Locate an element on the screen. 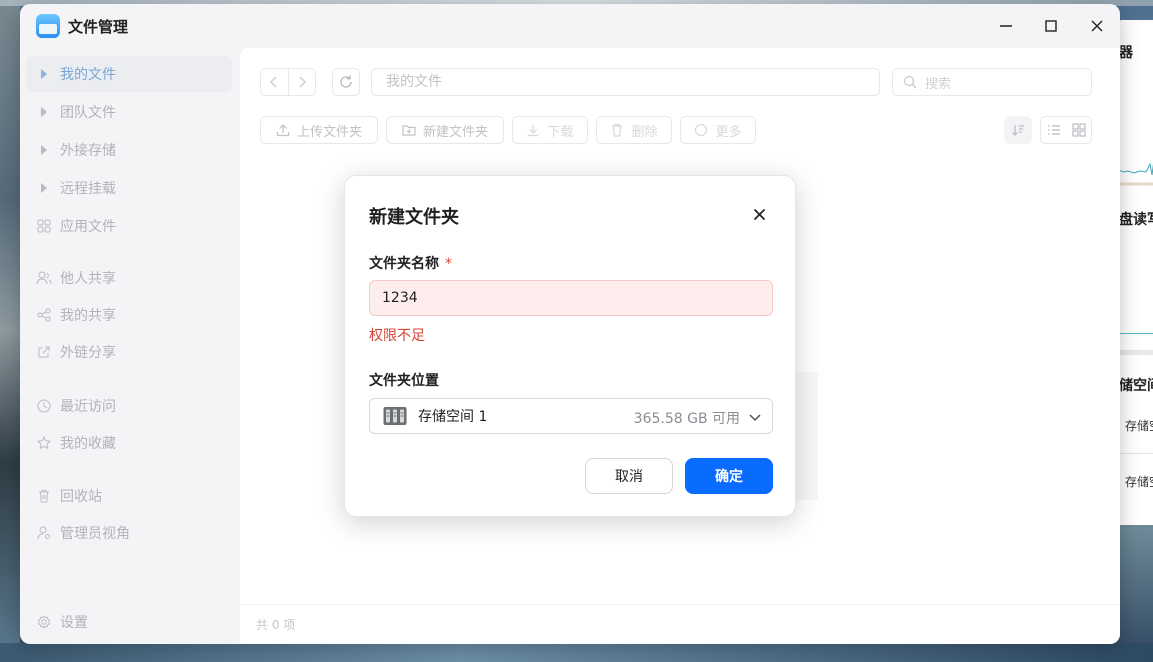 This screenshot has width=1153, height=662. upload-icon is located at coordinates (283, 130).